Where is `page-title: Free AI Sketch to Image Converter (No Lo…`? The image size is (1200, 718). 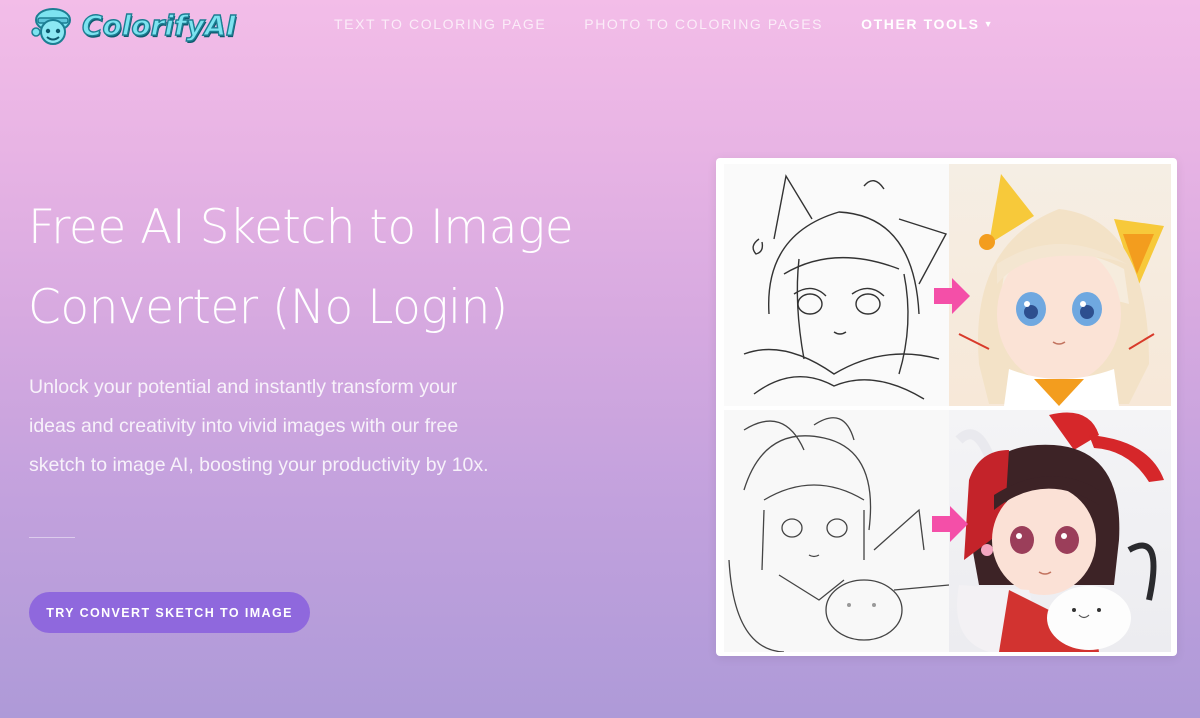 page-title: Free AI Sketch to Image Converter (No Lo… is located at coordinates (308, 268).